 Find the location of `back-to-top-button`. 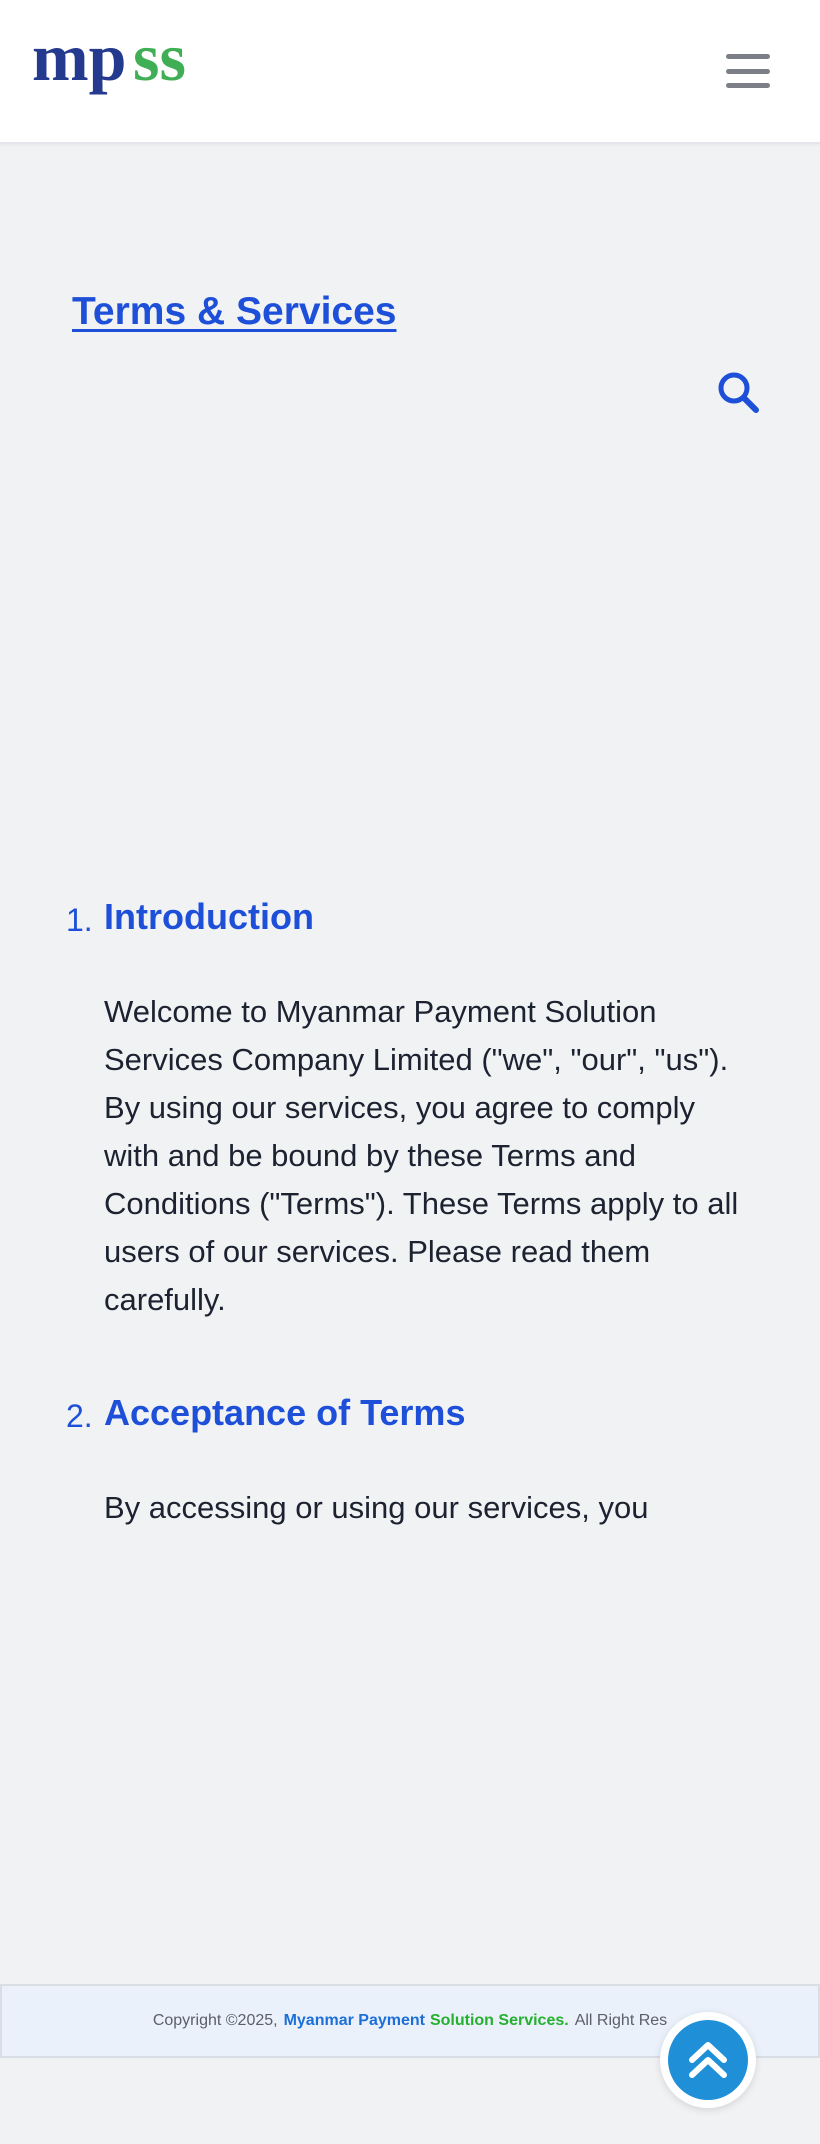

back-to-top-button is located at coordinates (708, 2060).